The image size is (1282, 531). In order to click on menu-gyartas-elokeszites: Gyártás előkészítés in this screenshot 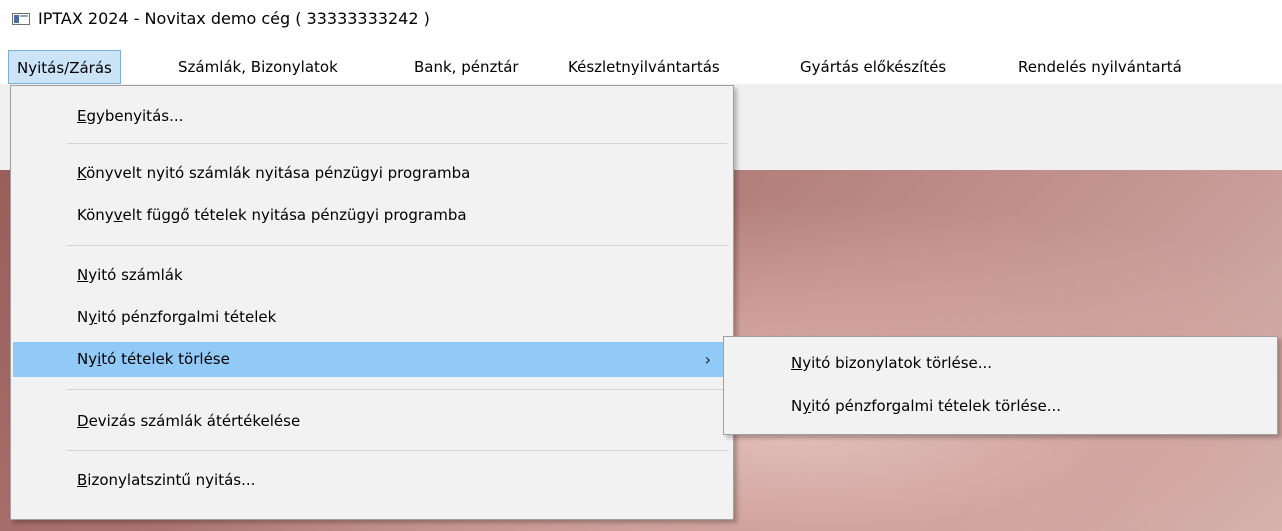, I will do `click(873, 67)`.